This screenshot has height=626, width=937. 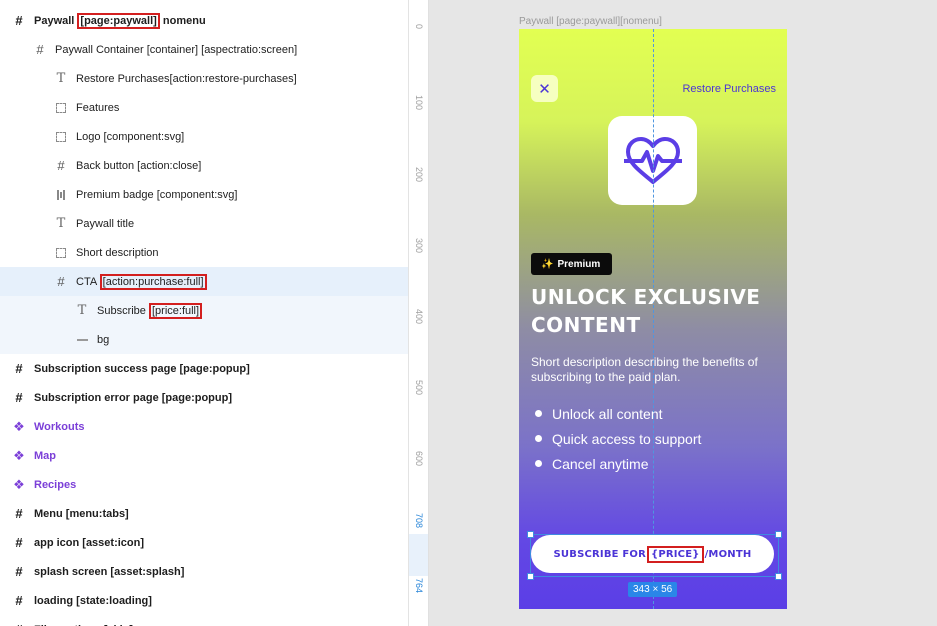 What do you see at coordinates (530, 534) in the screenshot?
I see `resize-handle-top-left` at bounding box center [530, 534].